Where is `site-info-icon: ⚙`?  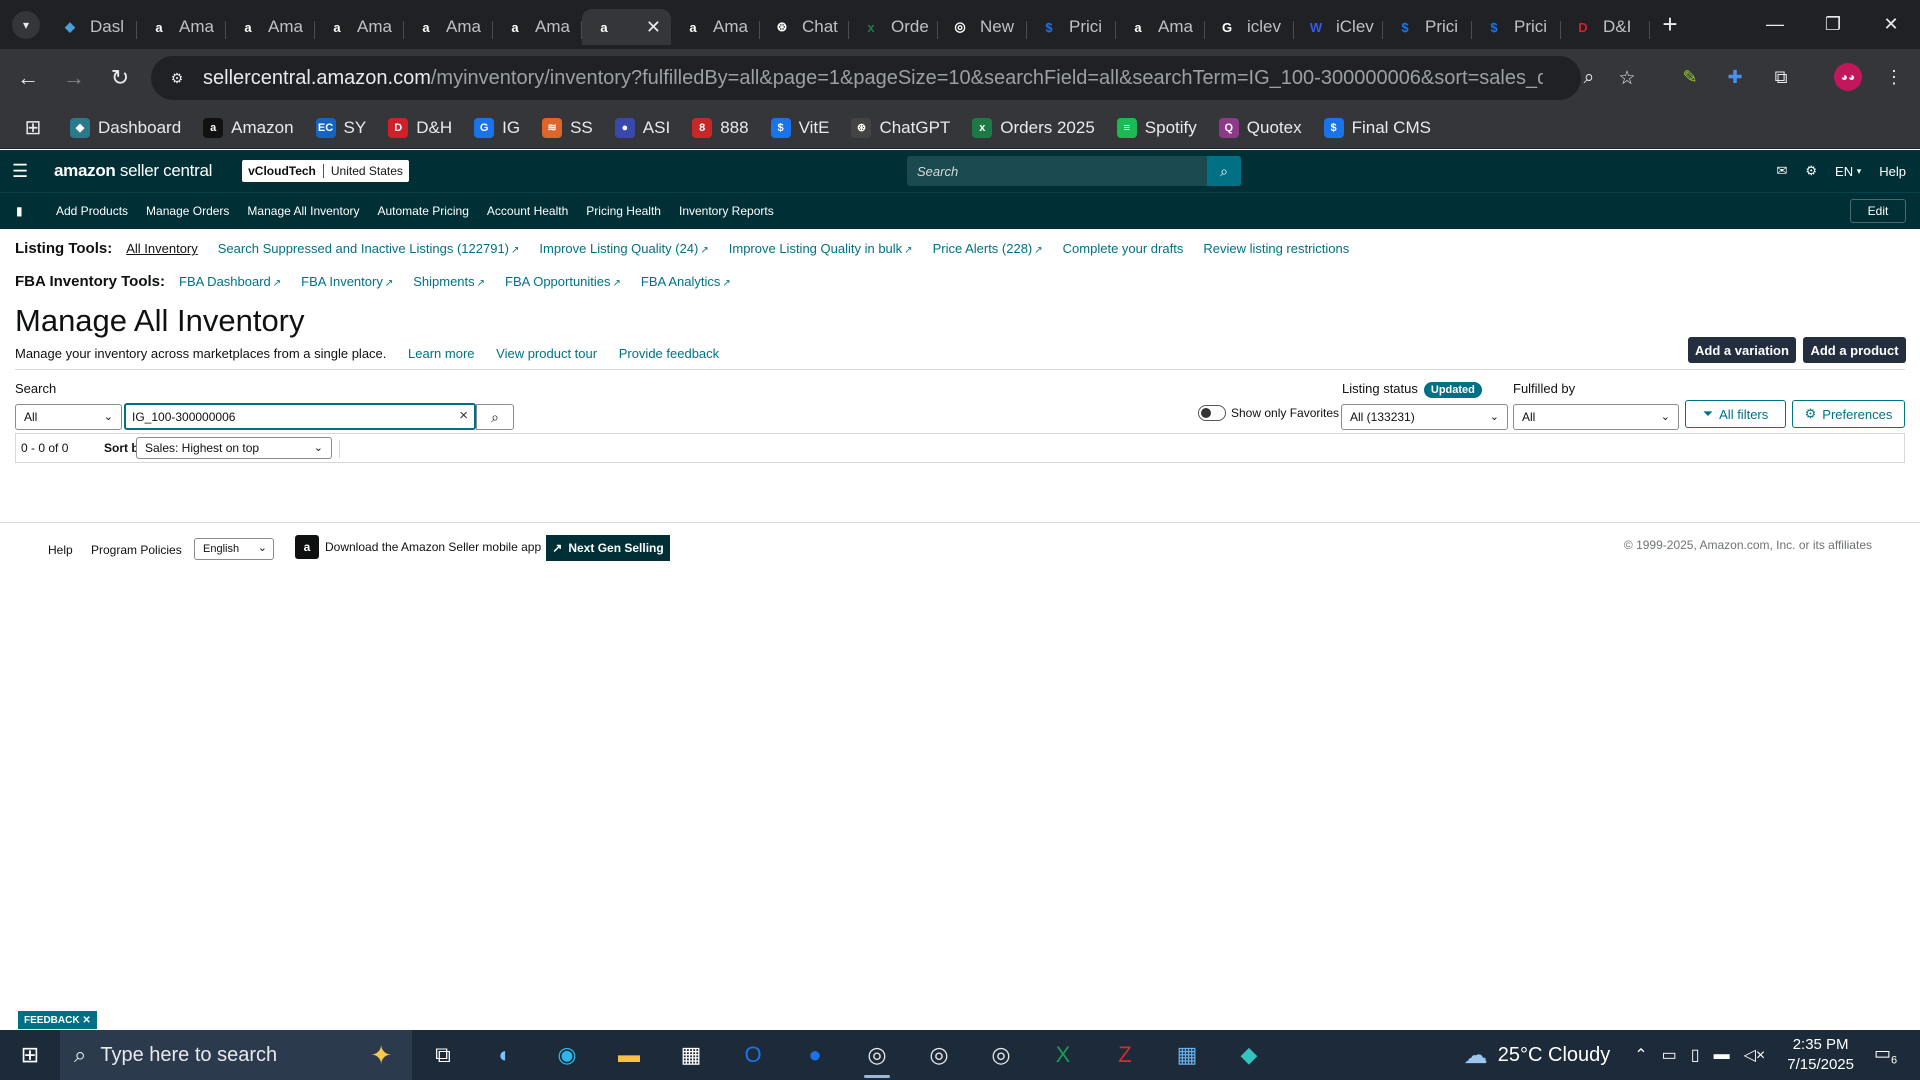
site-info-icon: ⚙ is located at coordinates (177, 78).